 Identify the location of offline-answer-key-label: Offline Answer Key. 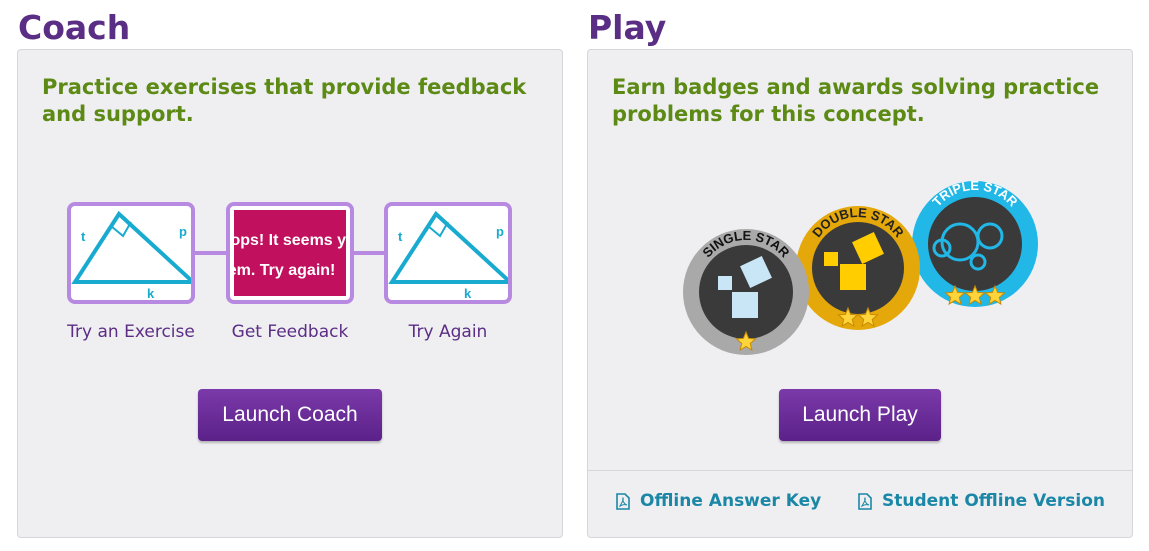
(731, 501).